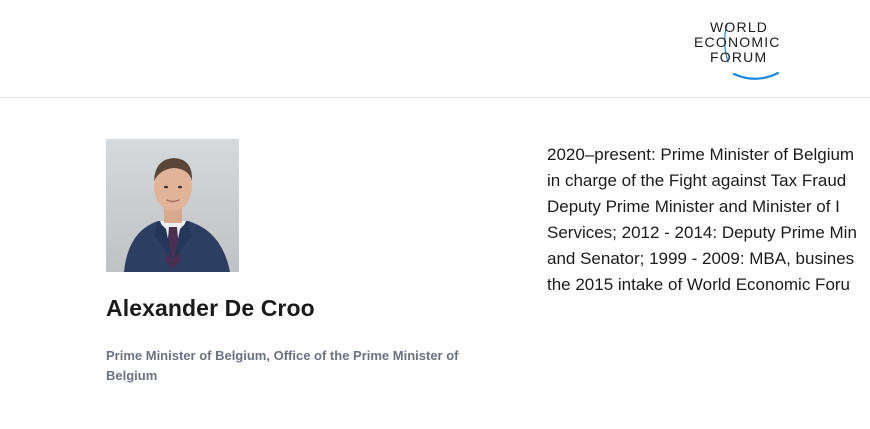 The image size is (870, 429). I want to click on profile-photo, so click(172, 205).